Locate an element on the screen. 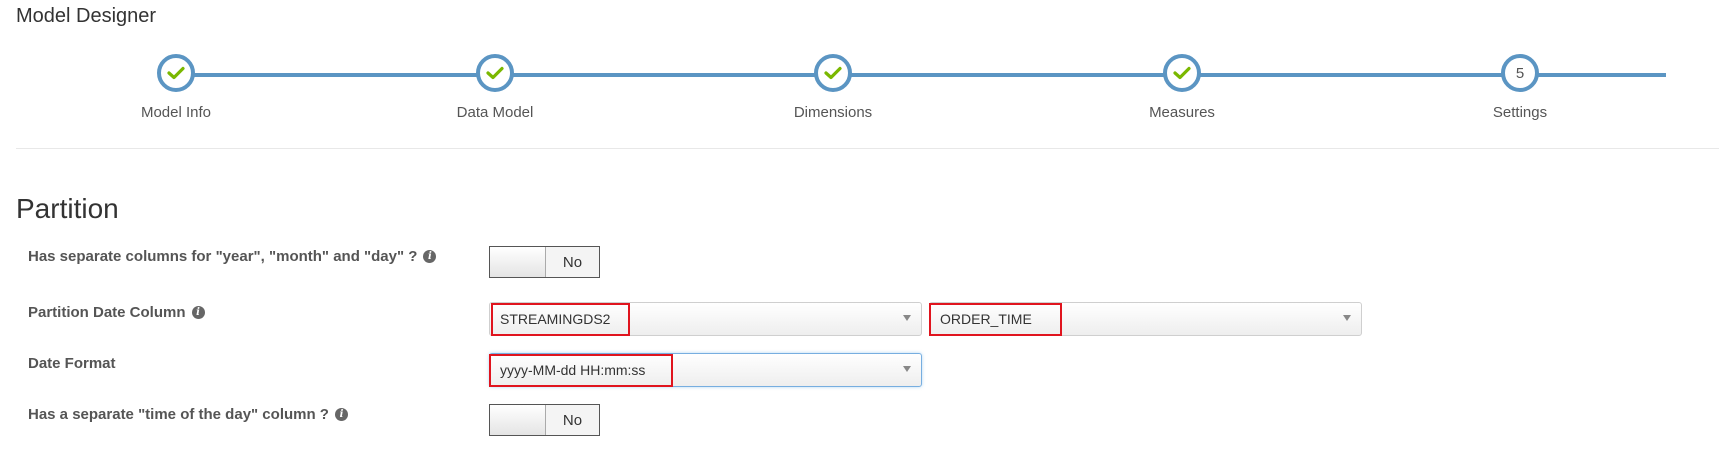  wizard-divider is located at coordinates (867, 148).